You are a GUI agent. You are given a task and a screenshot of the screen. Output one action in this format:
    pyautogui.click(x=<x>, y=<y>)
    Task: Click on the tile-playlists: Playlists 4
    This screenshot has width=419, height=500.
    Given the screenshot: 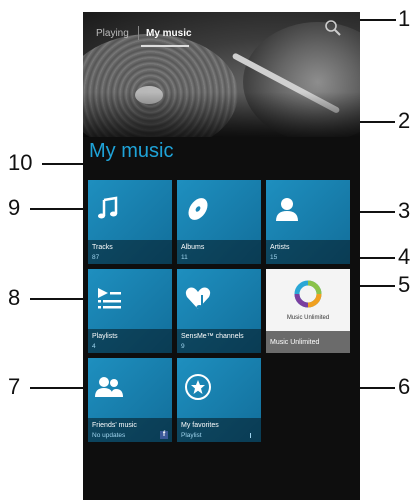 What is the action you would take?
    pyautogui.click(x=130, y=311)
    